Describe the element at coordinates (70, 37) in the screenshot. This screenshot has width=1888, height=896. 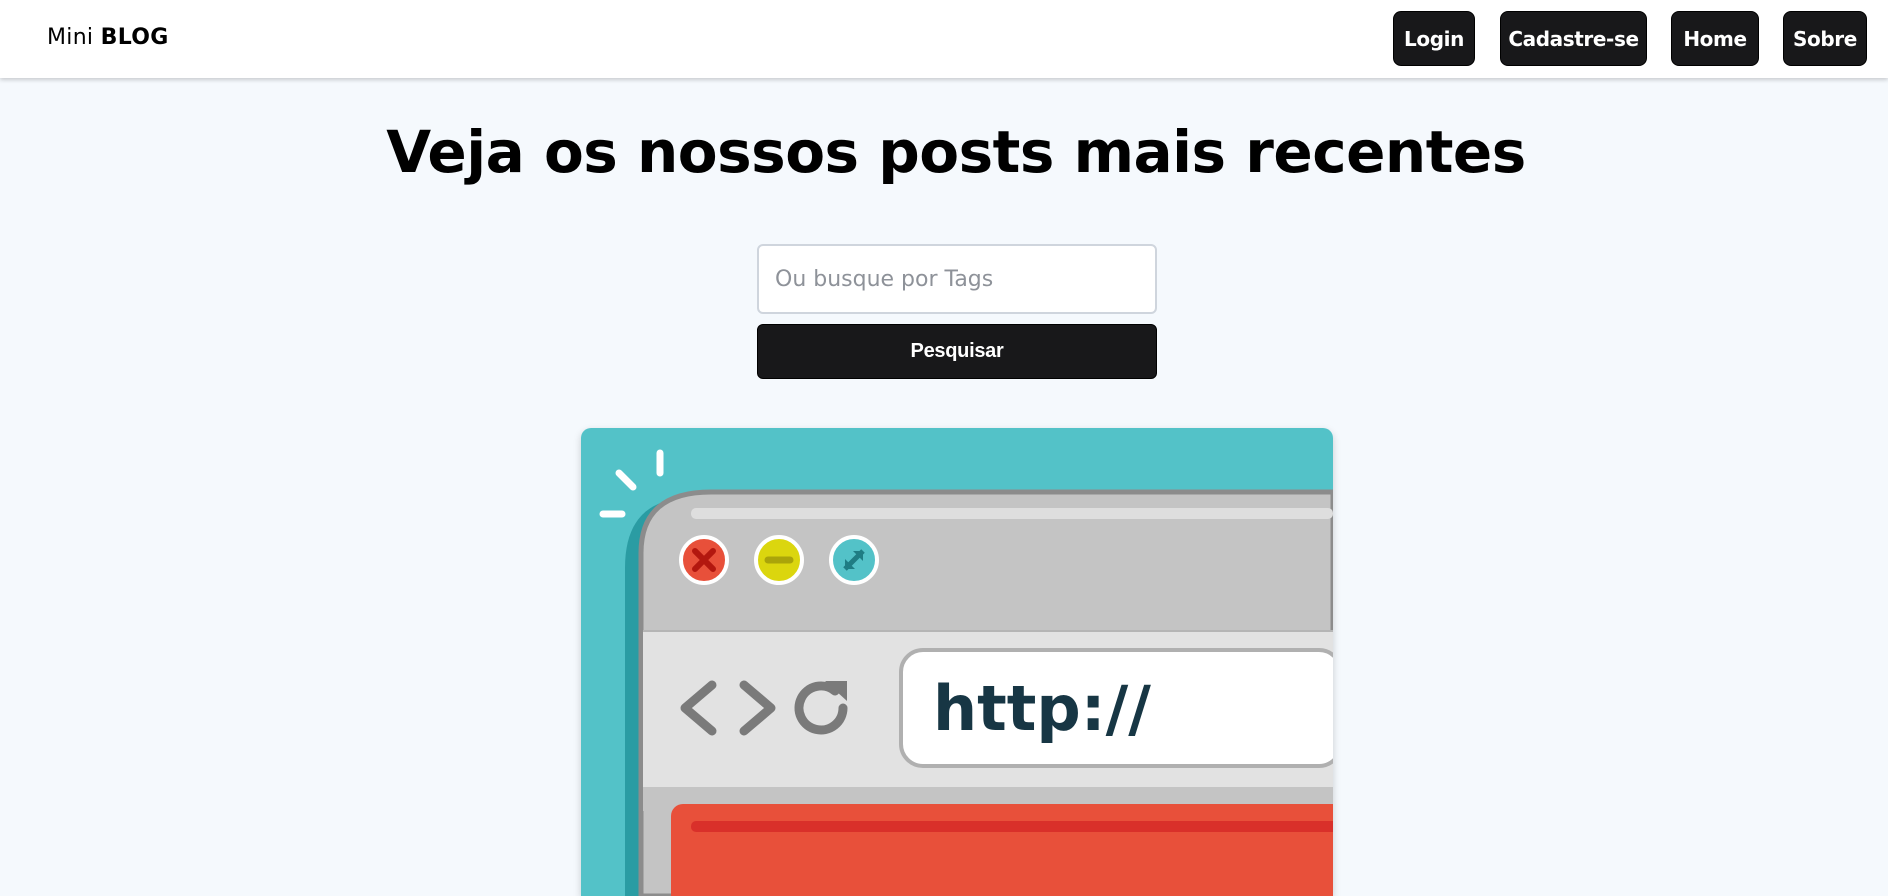
I see `brand-light: Mini` at that location.